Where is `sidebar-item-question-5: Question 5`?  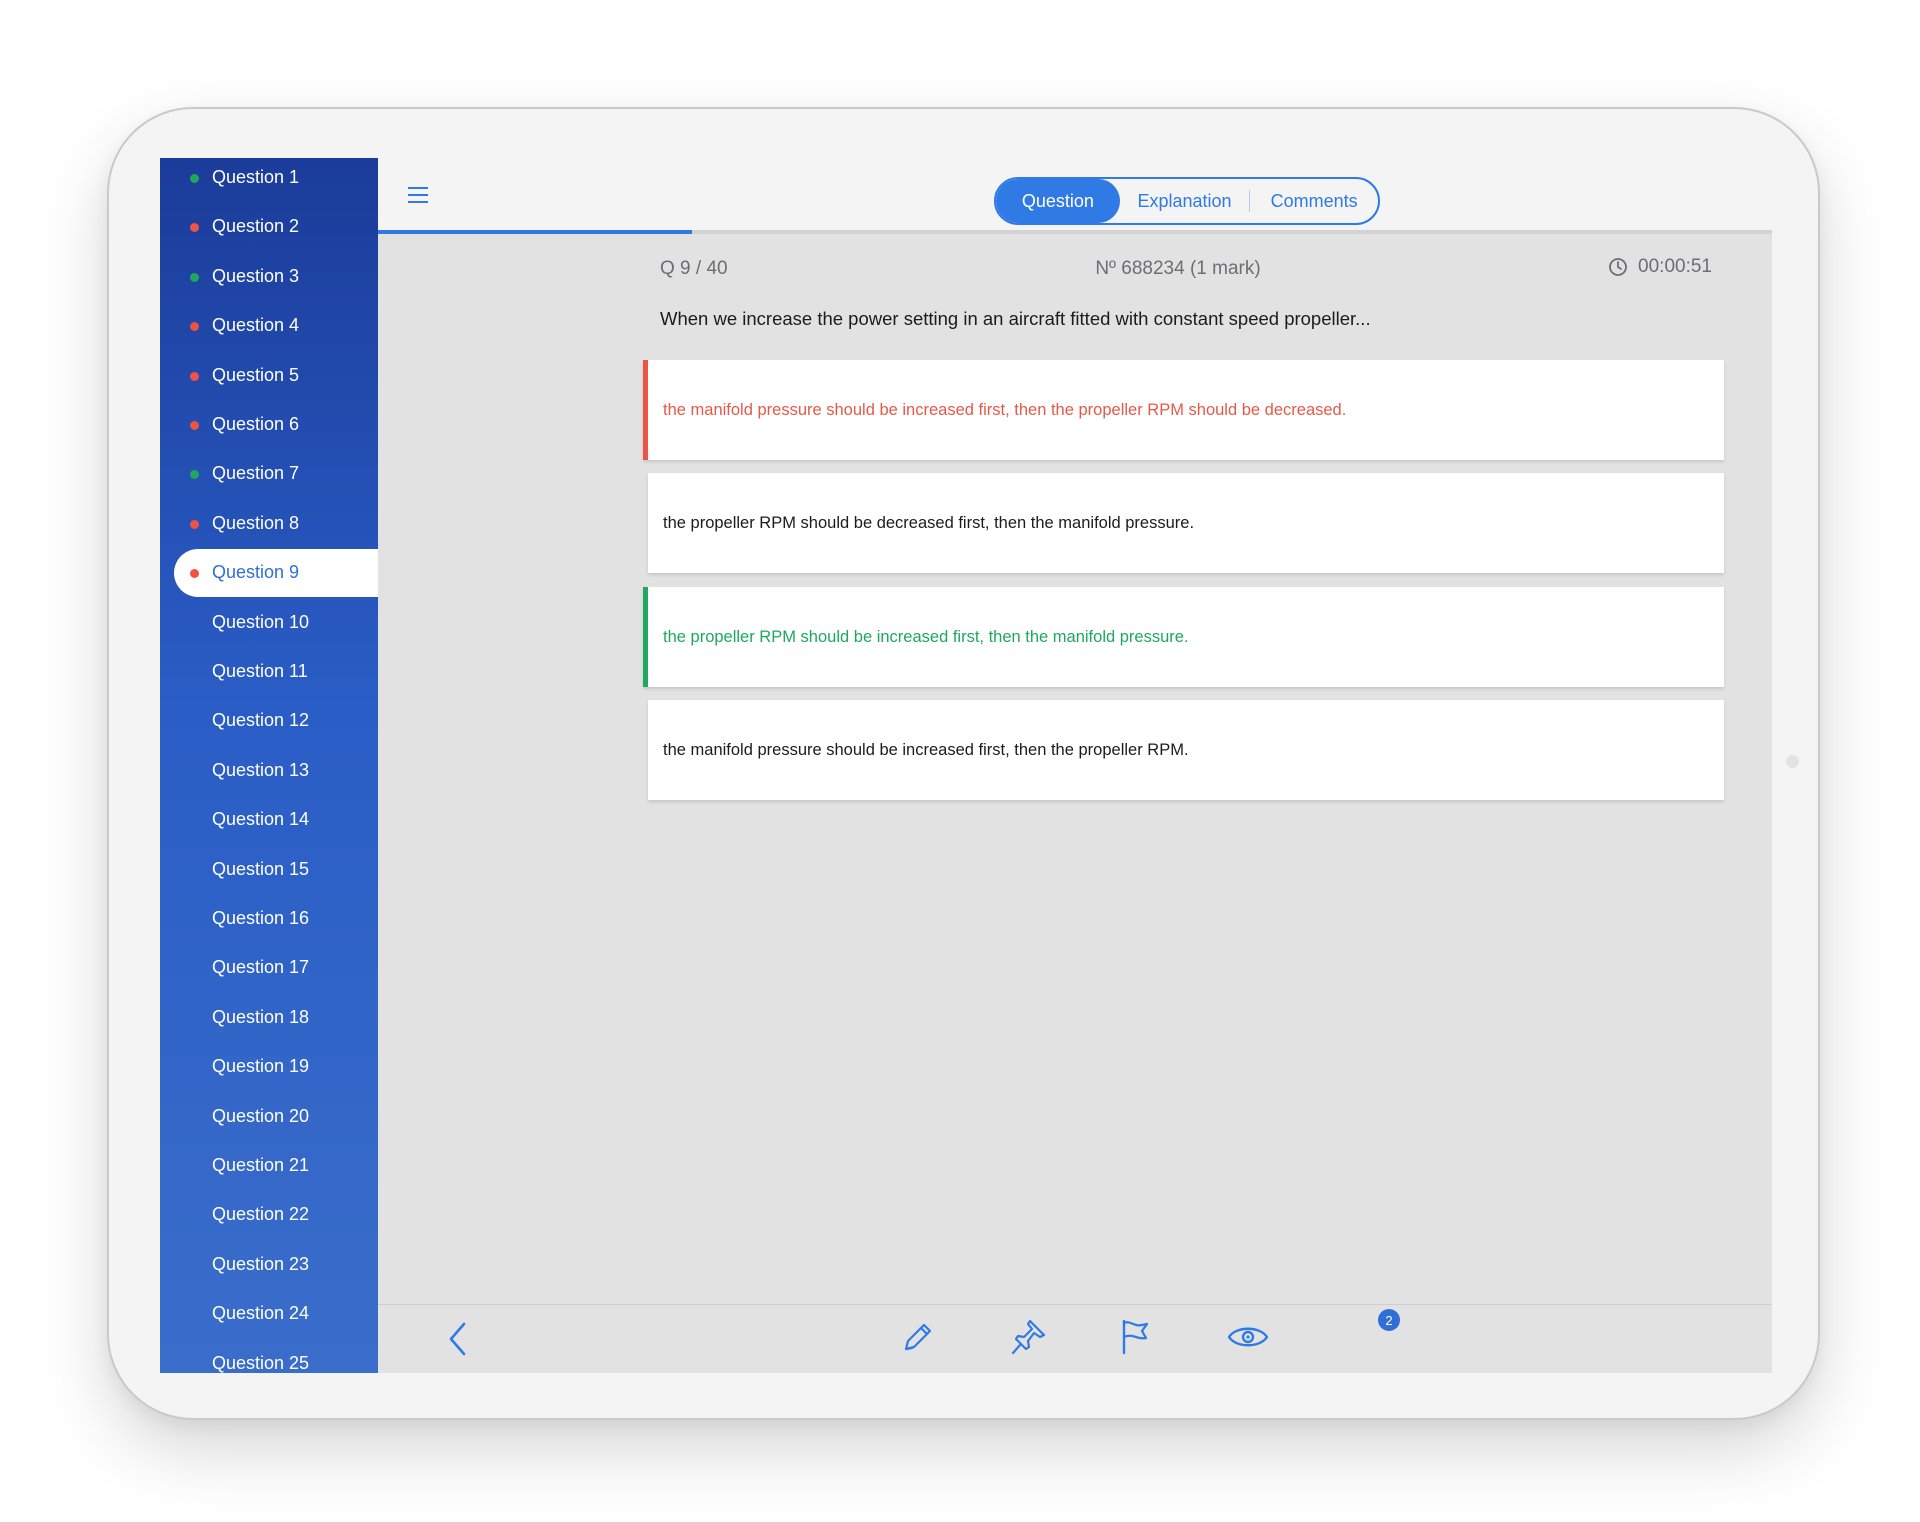 sidebar-item-question-5: Question 5 is located at coordinates (269, 376).